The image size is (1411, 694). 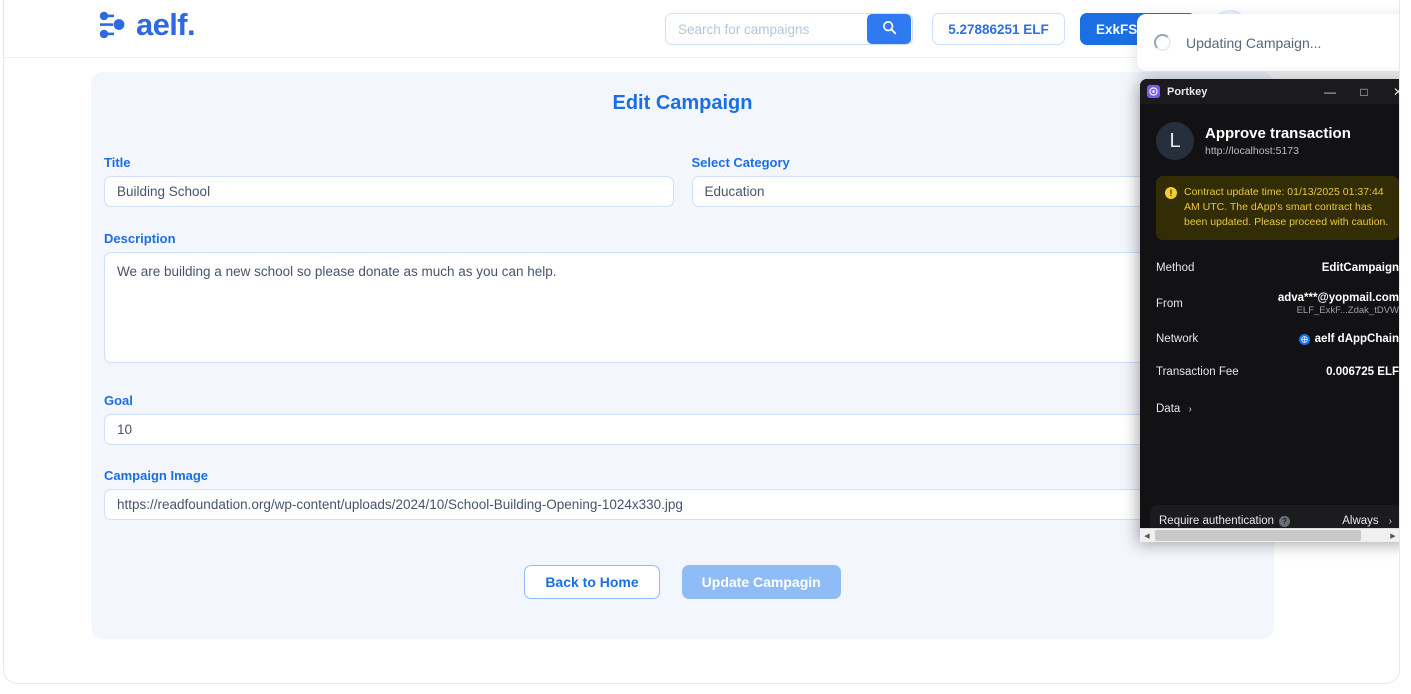 I want to click on help-question-icon: ?, so click(x=1285, y=521).